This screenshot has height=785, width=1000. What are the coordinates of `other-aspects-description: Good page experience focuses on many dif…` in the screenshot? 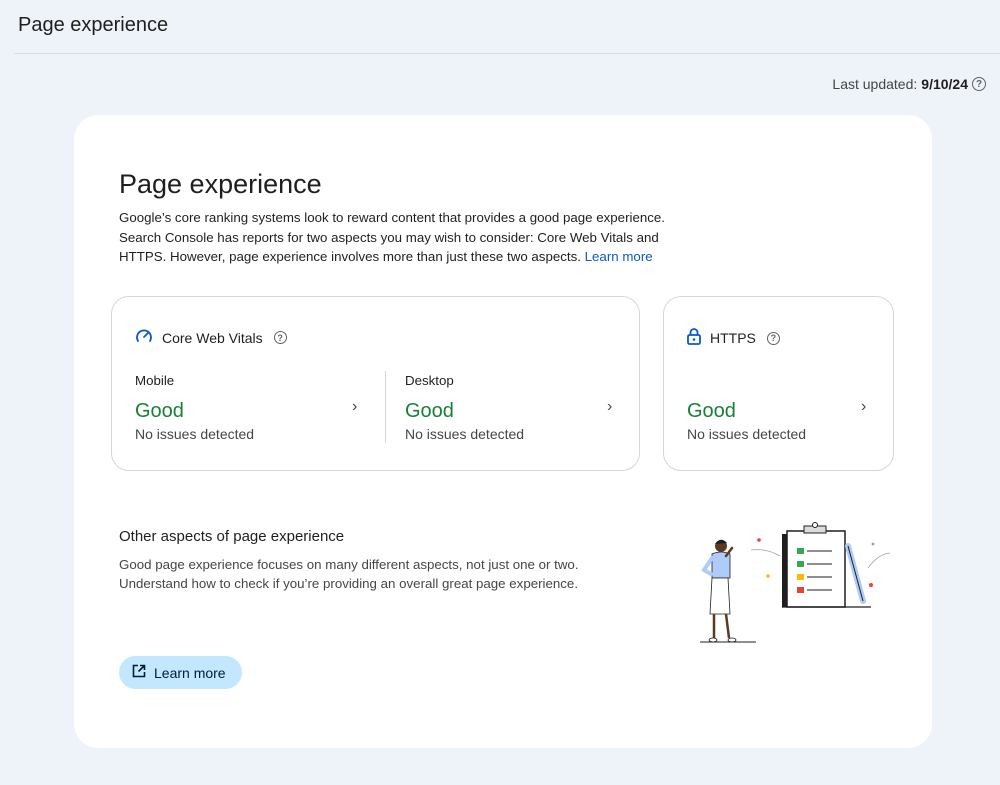 It's located at (349, 574).